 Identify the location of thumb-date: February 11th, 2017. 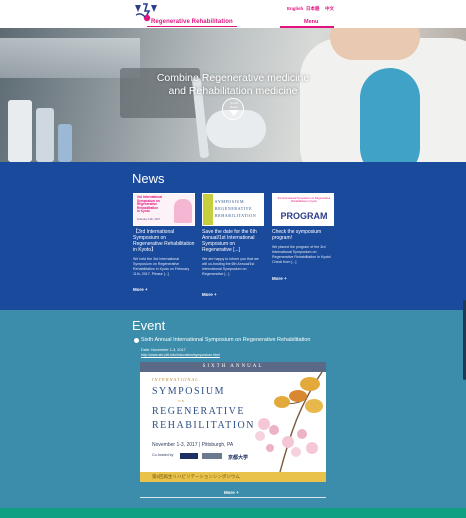
(149, 219).